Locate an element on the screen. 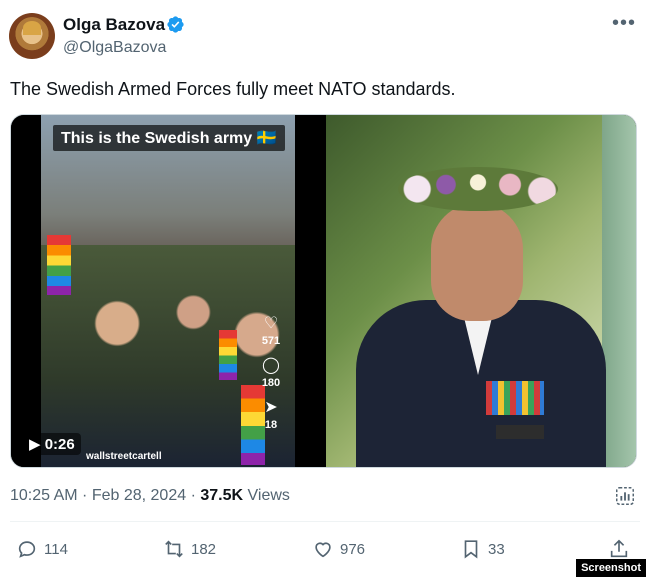 The height and width of the screenshot is (581, 650). play-icon: ▶ is located at coordinates (37, 444).